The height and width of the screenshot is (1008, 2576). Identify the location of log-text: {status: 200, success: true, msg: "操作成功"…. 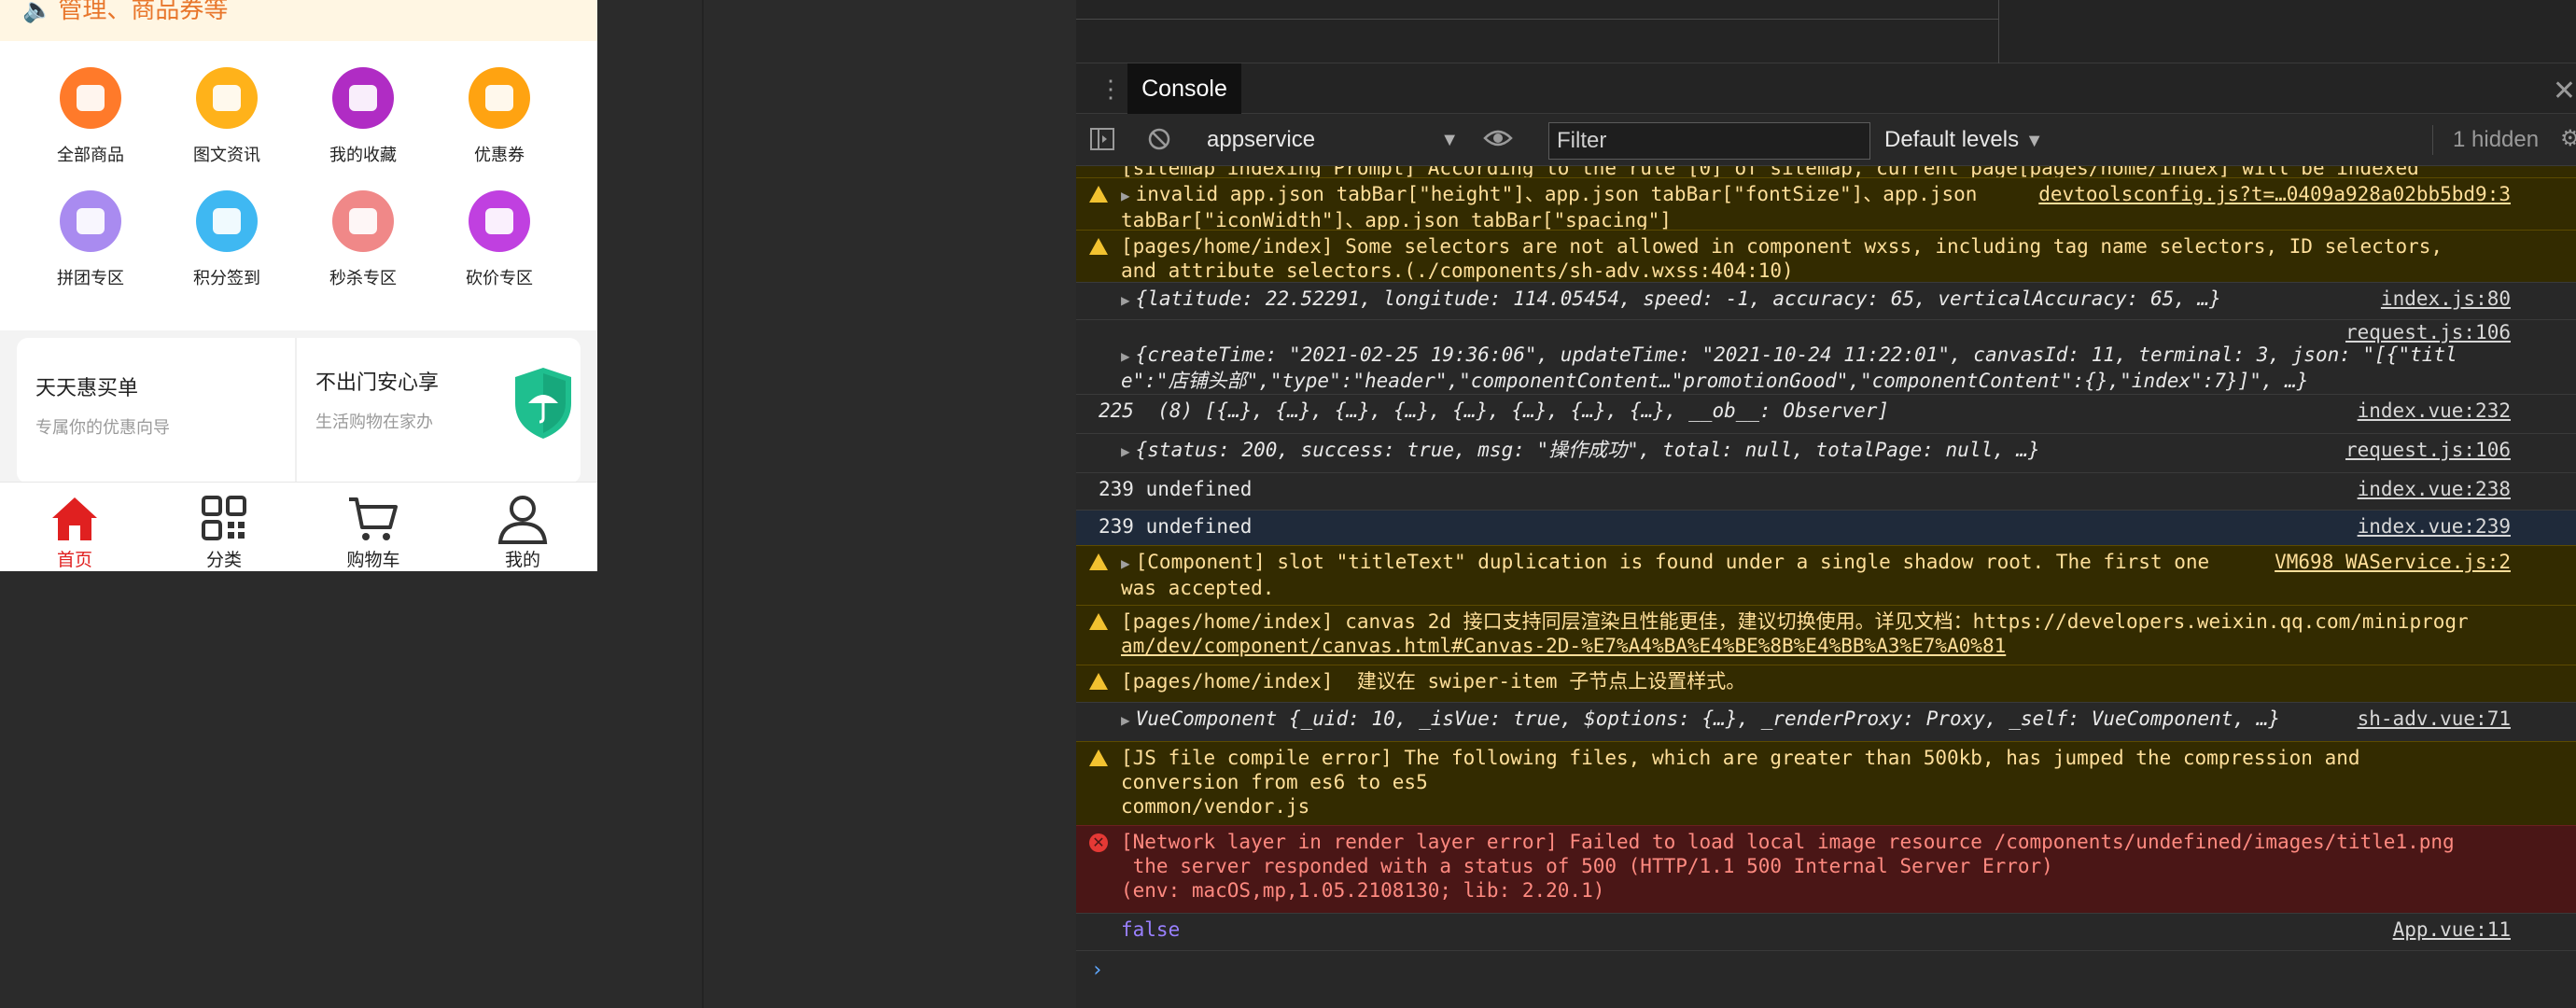
(1587, 450).